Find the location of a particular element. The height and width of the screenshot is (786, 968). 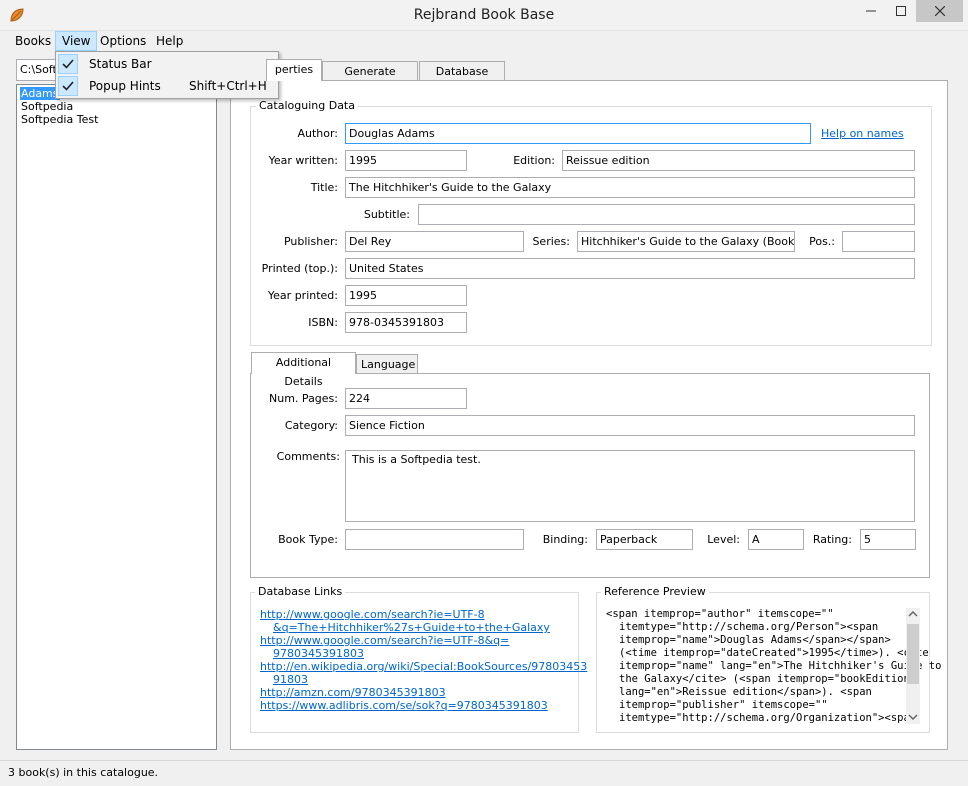

reference-title: Reference Preview is located at coordinates (655, 592).